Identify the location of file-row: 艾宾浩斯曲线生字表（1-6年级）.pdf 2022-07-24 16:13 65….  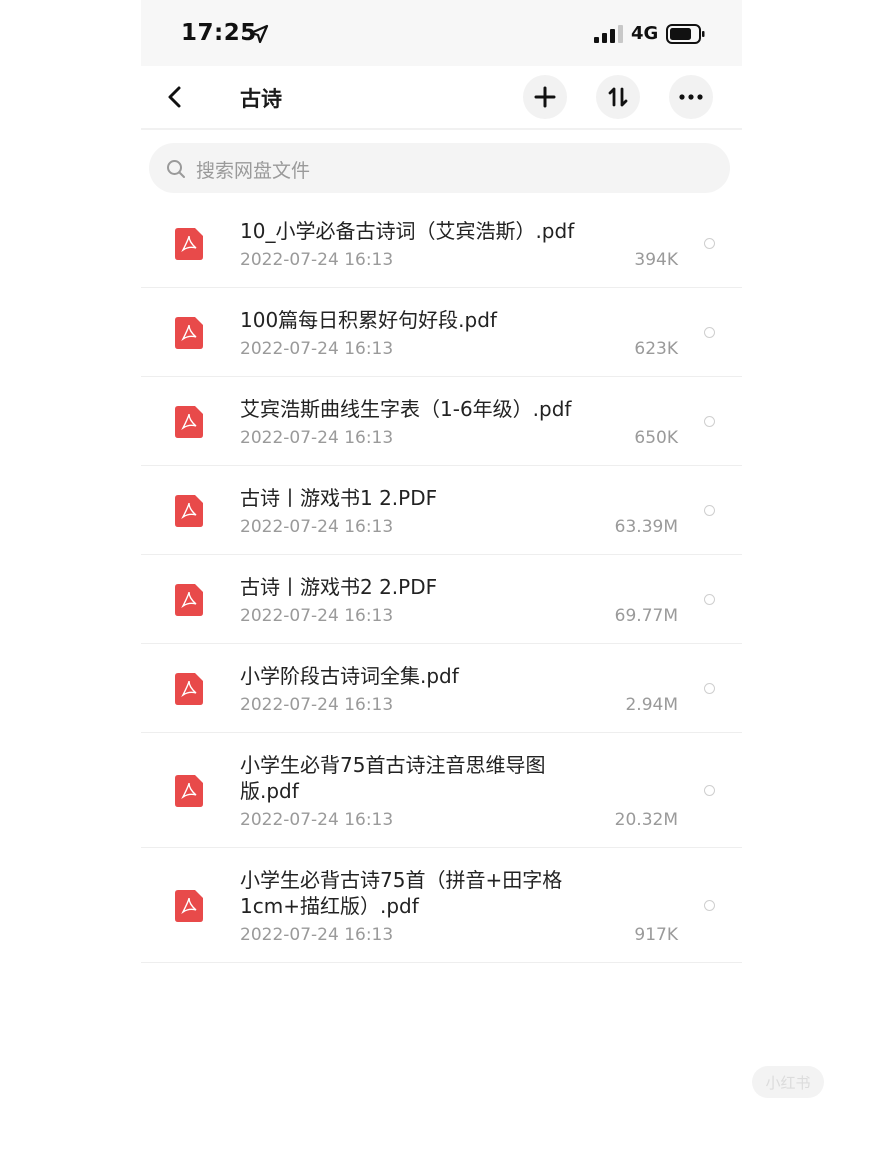
(441, 421).